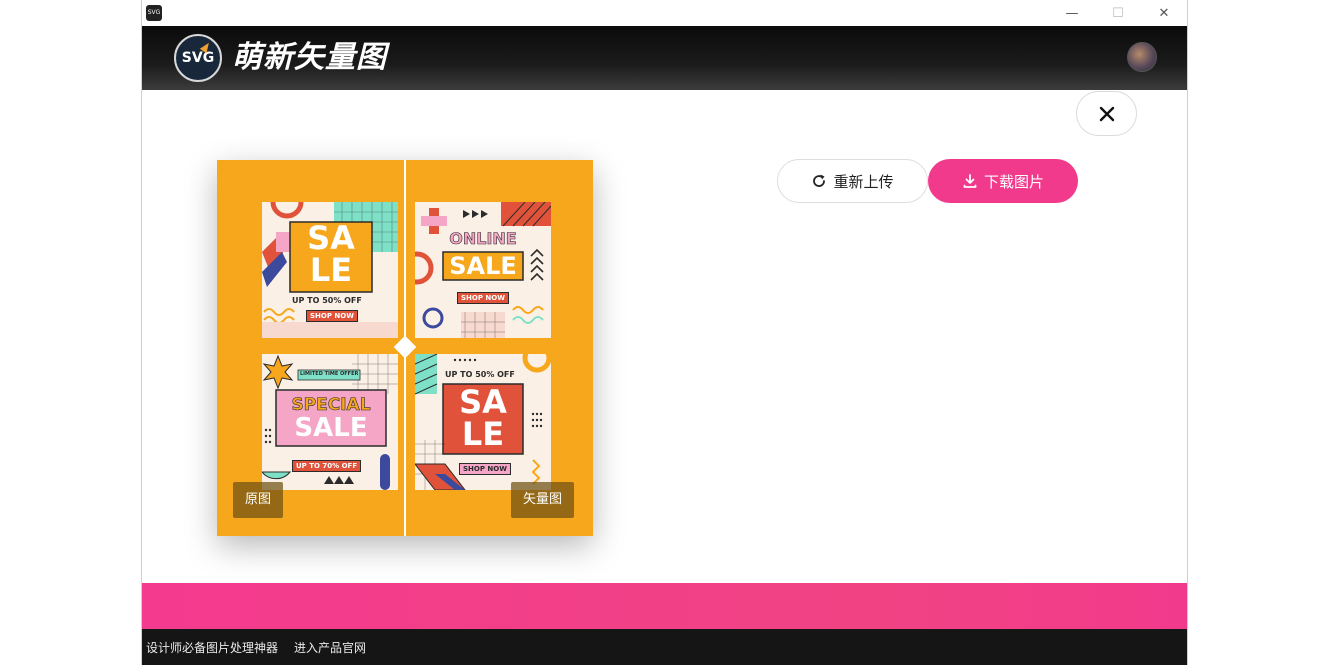 This screenshot has width=1330, height=665. What do you see at coordinates (863, 181) in the screenshot?
I see `reupload-label: 重新上传` at bounding box center [863, 181].